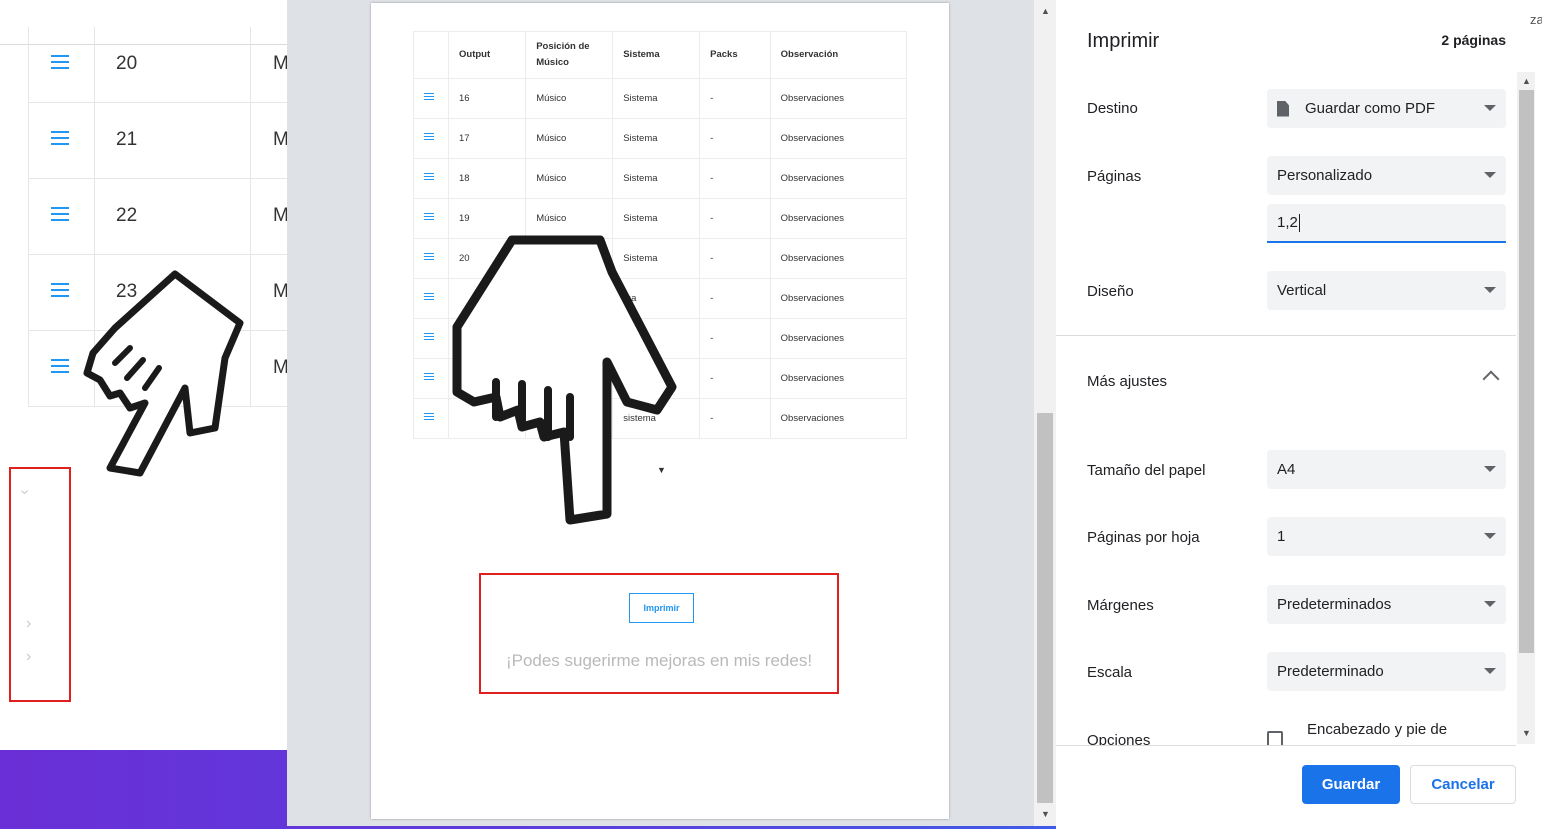  What do you see at coordinates (487, 178) in the screenshot?
I see `output-cell: 18` at bounding box center [487, 178].